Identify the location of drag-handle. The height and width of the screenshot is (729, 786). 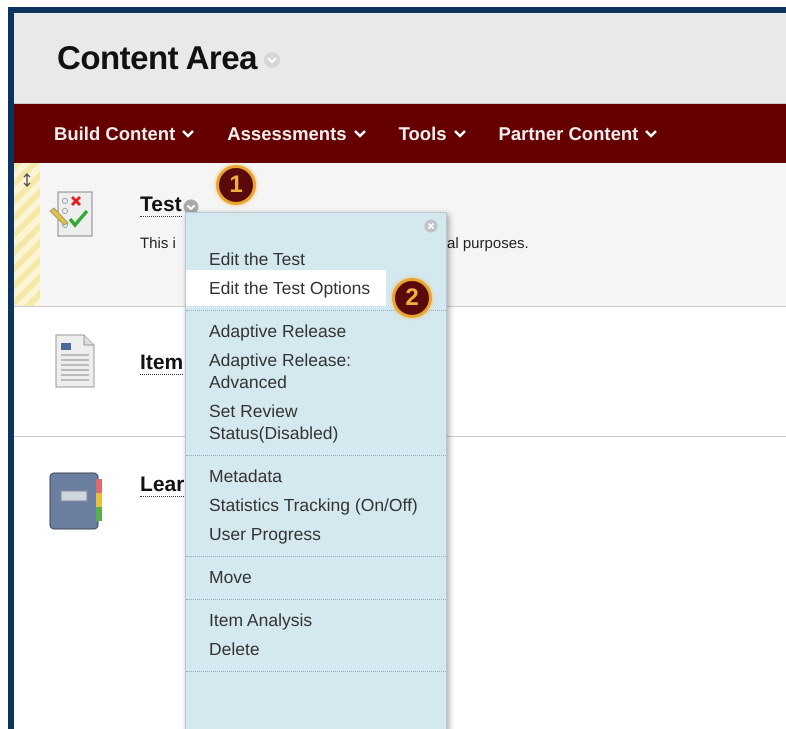
(27, 234).